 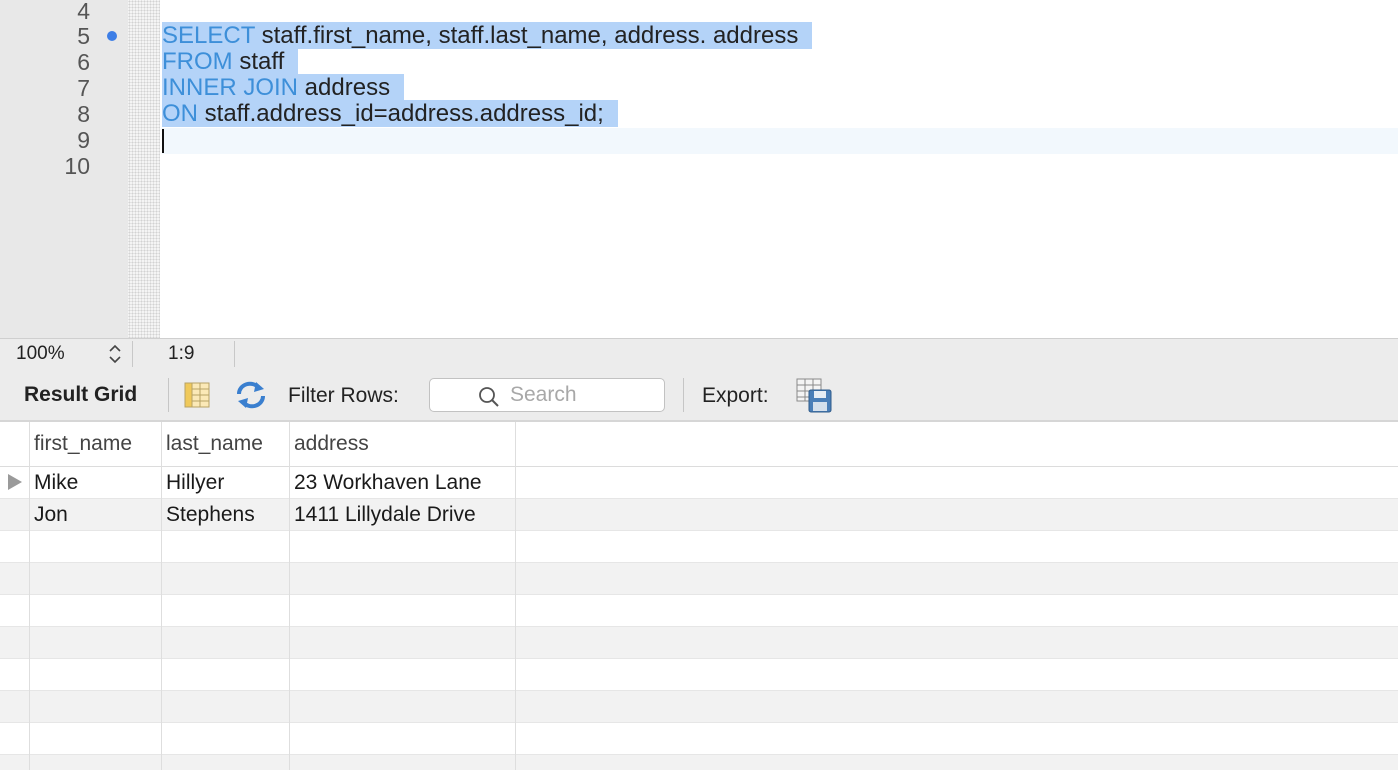 What do you see at coordinates (95, 514) in the screenshot?
I see `table-cell: Jon` at bounding box center [95, 514].